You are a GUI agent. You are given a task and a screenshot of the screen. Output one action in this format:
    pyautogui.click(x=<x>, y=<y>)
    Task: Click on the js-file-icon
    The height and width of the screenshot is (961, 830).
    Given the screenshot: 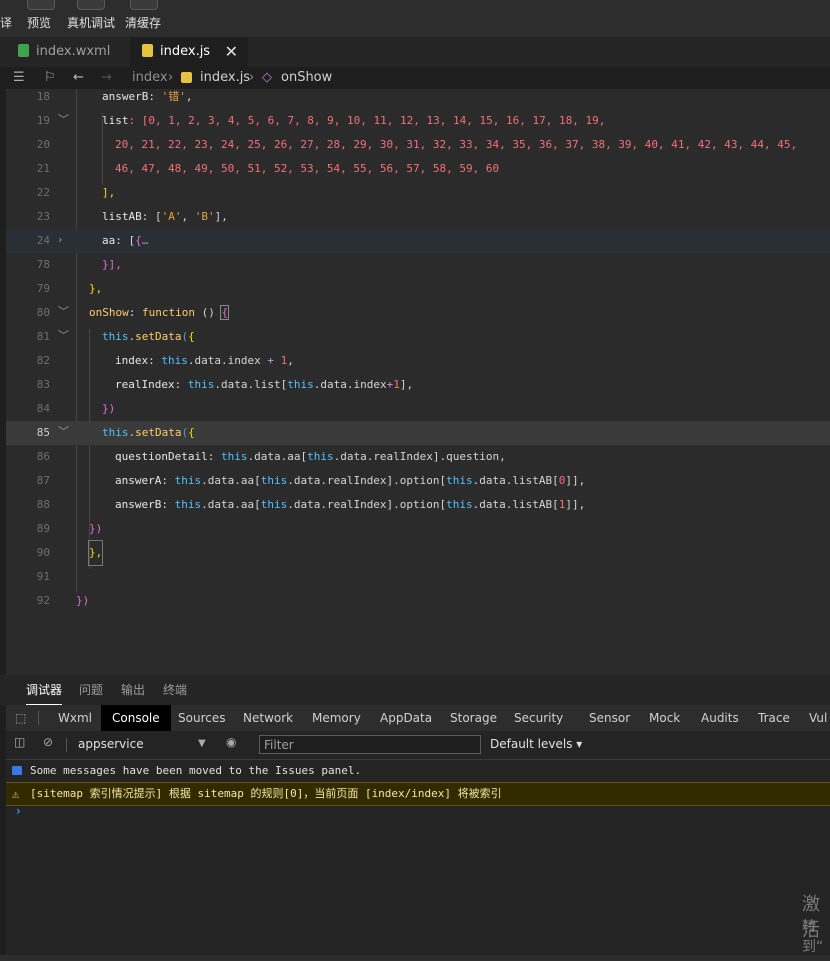 What is the action you would take?
    pyautogui.click(x=186, y=77)
    